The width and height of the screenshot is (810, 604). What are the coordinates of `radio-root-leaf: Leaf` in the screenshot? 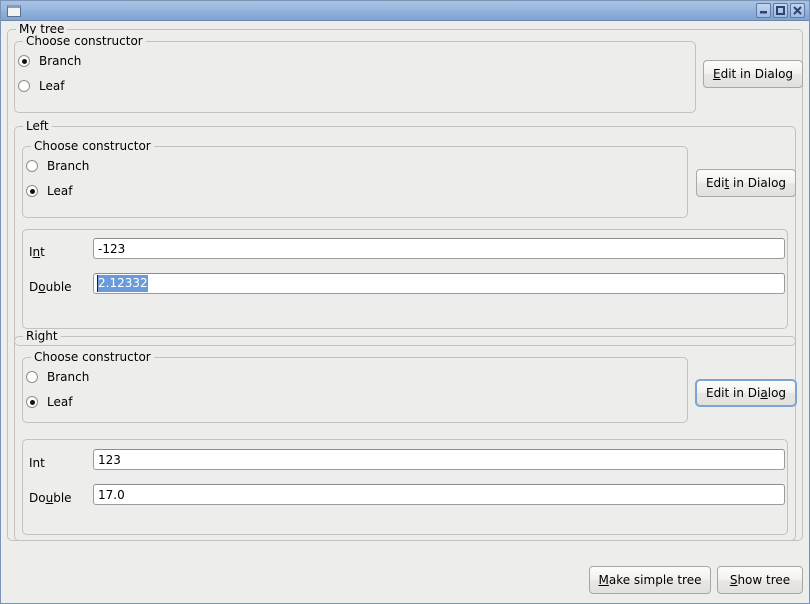 It's located at (41, 86).